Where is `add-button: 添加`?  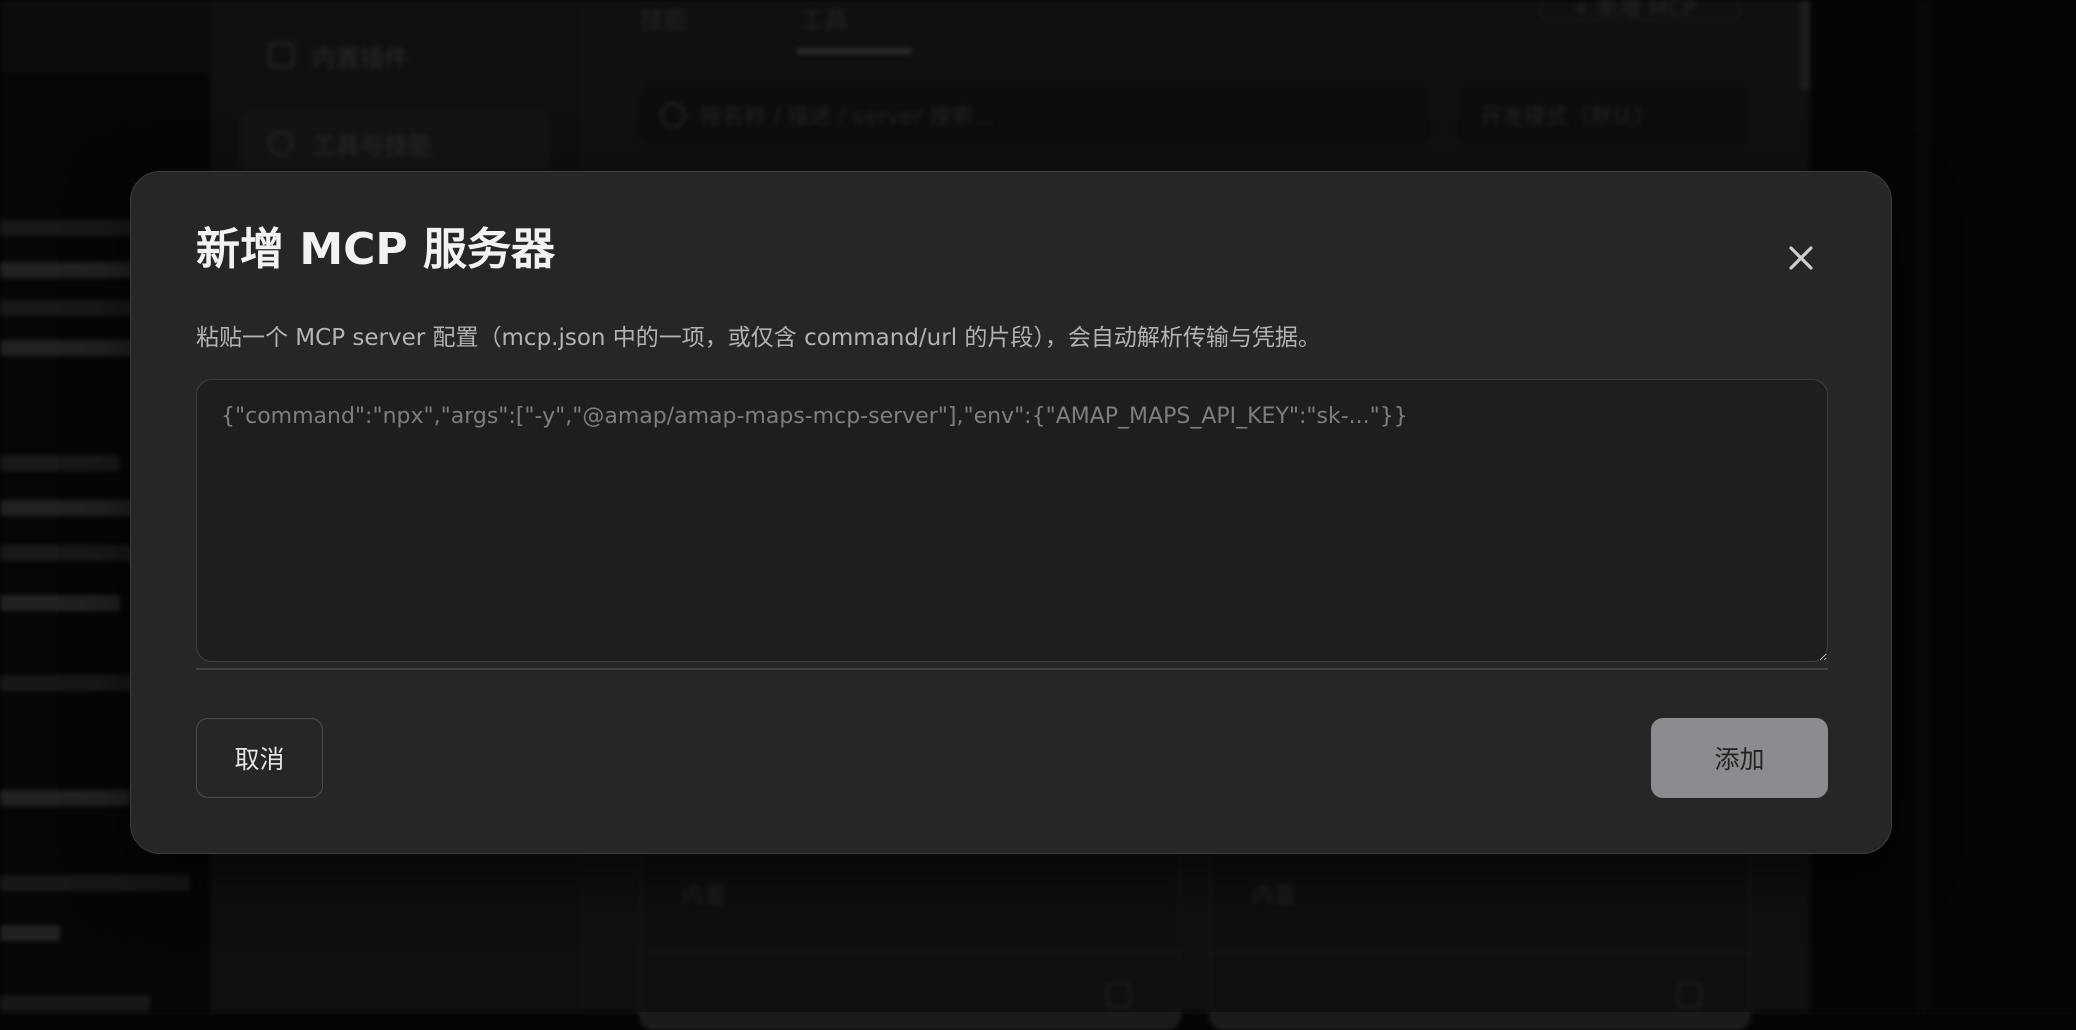
add-button: 添加 is located at coordinates (1739, 758).